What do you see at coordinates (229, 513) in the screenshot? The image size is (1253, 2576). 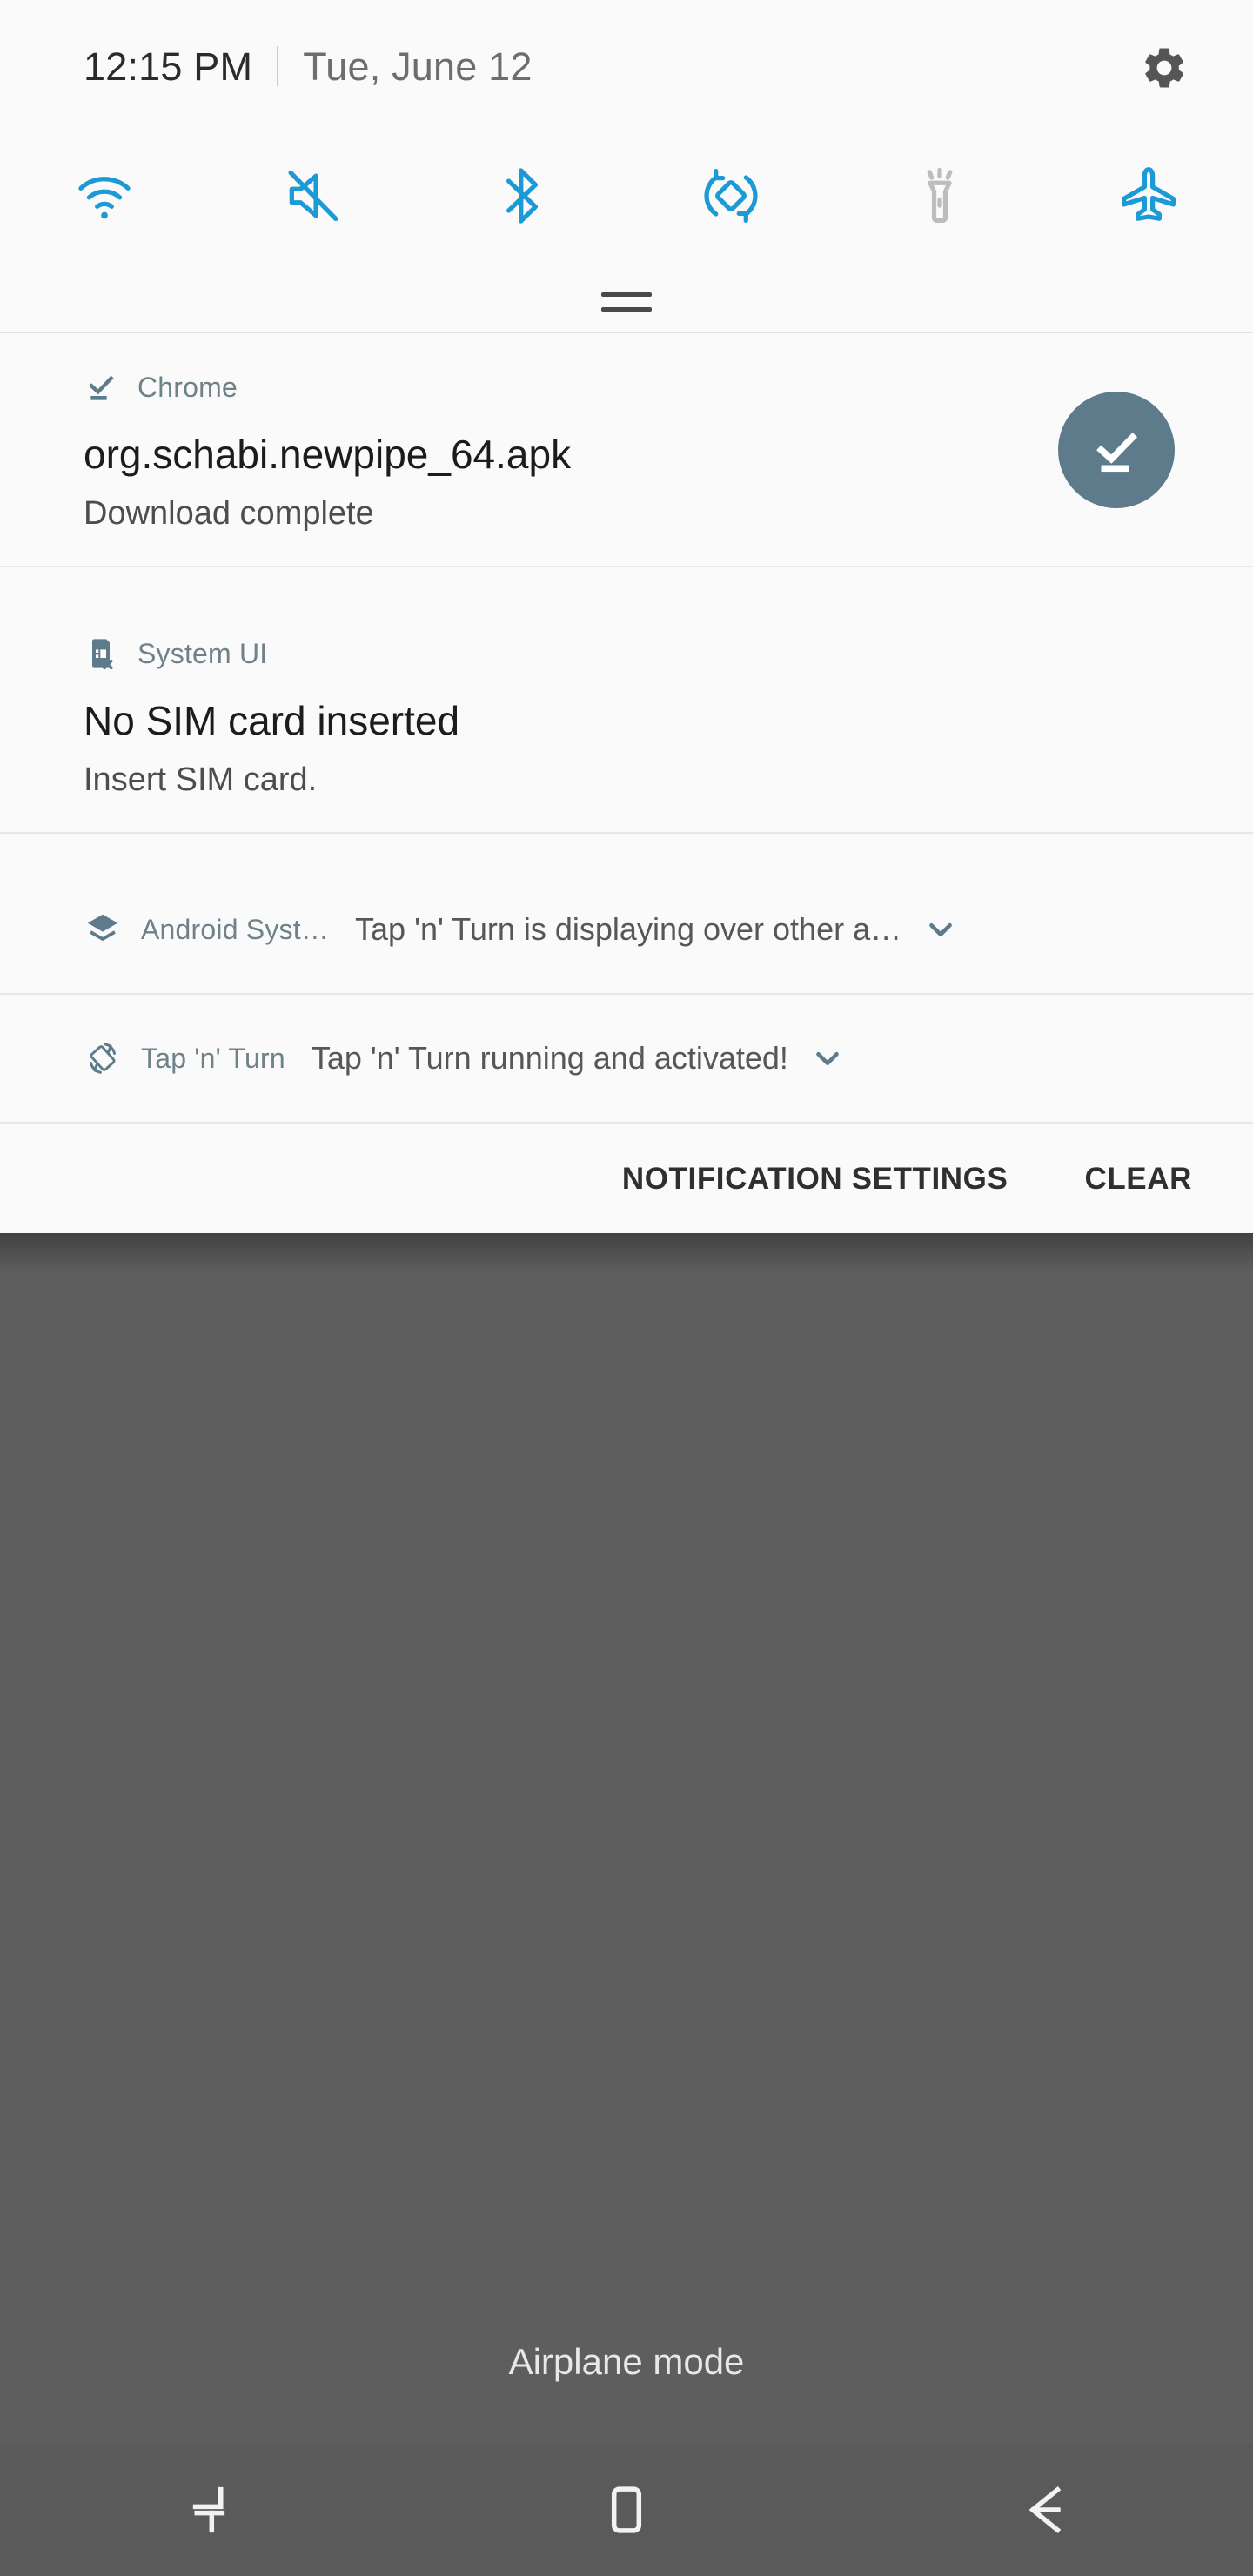 I see `notification-text: Download complete` at bounding box center [229, 513].